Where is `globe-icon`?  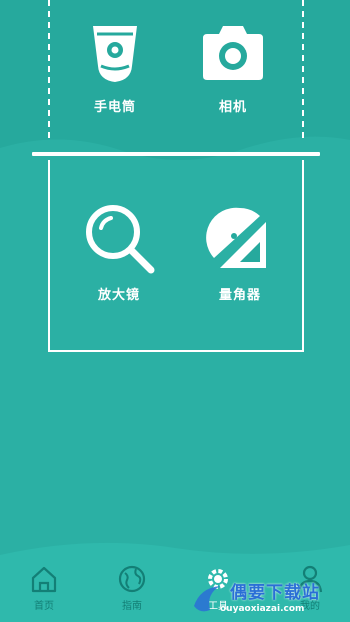
globe-icon is located at coordinates (132, 579).